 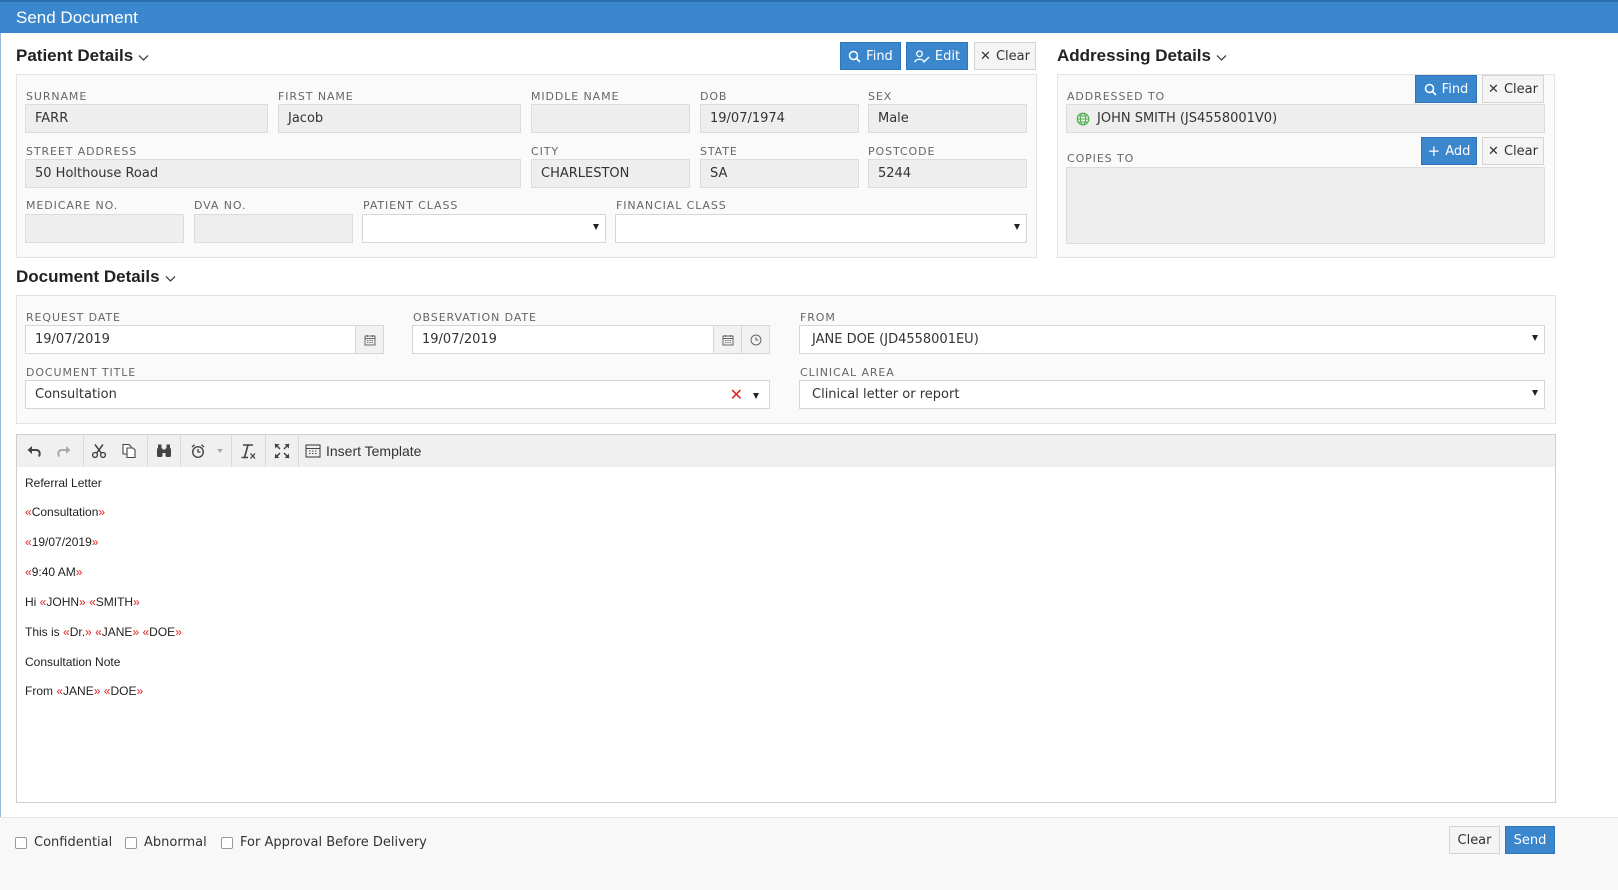 I want to click on abnormal-checkbox: Abnormal, so click(x=166, y=842).